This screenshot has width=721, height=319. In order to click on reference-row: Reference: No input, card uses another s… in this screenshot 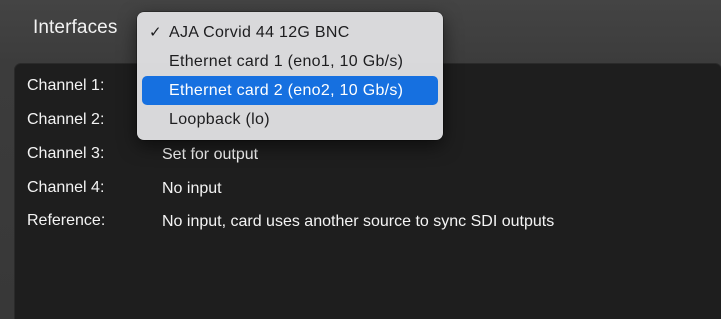, I will do `click(368, 223)`.